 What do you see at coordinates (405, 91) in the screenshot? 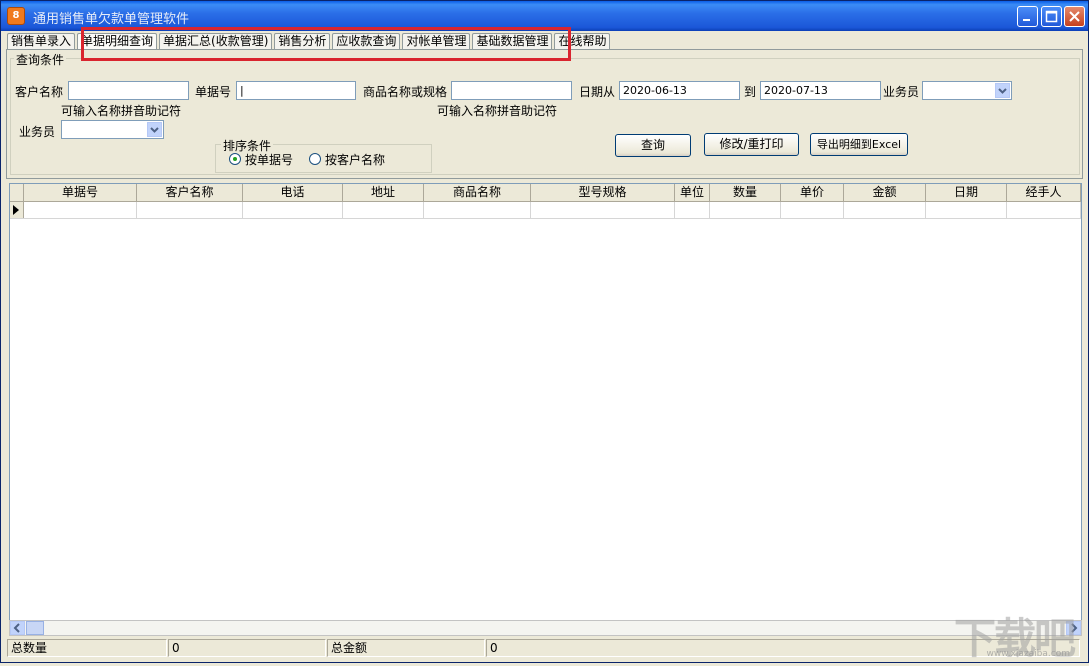
I see `product-label: 商品名称或规格` at bounding box center [405, 91].